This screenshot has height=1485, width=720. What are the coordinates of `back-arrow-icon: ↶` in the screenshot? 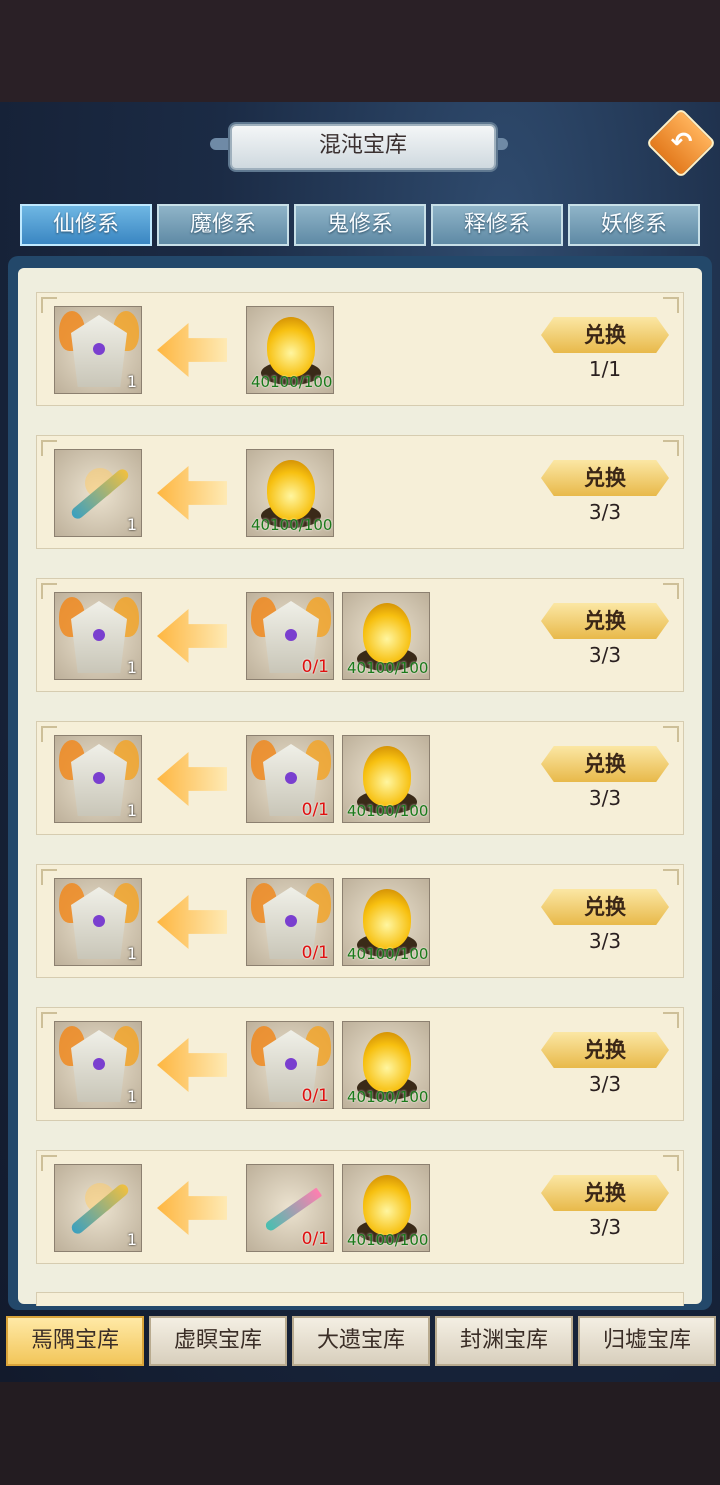 It's located at (681, 142).